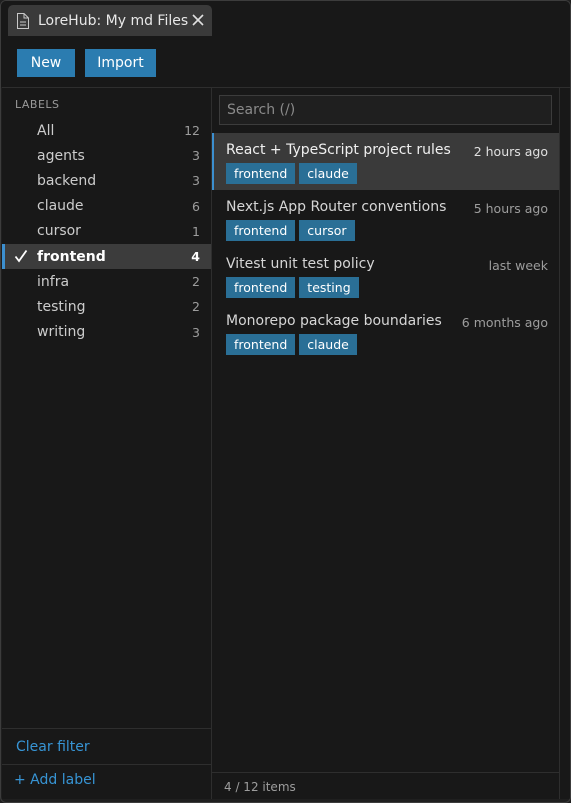 This screenshot has height=803, width=571. I want to click on label-count: 6, so click(196, 206).